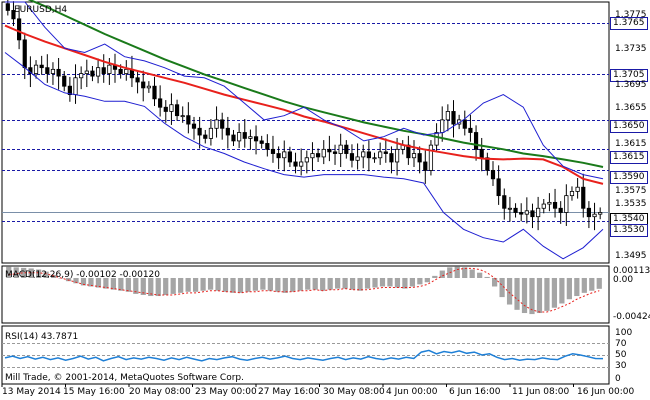 Image resolution: width=650 pixels, height=400 pixels. What do you see at coordinates (629, 177) in the screenshot?
I see `level-label-1-3590: 1.3590` at bounding box center [629, 177].